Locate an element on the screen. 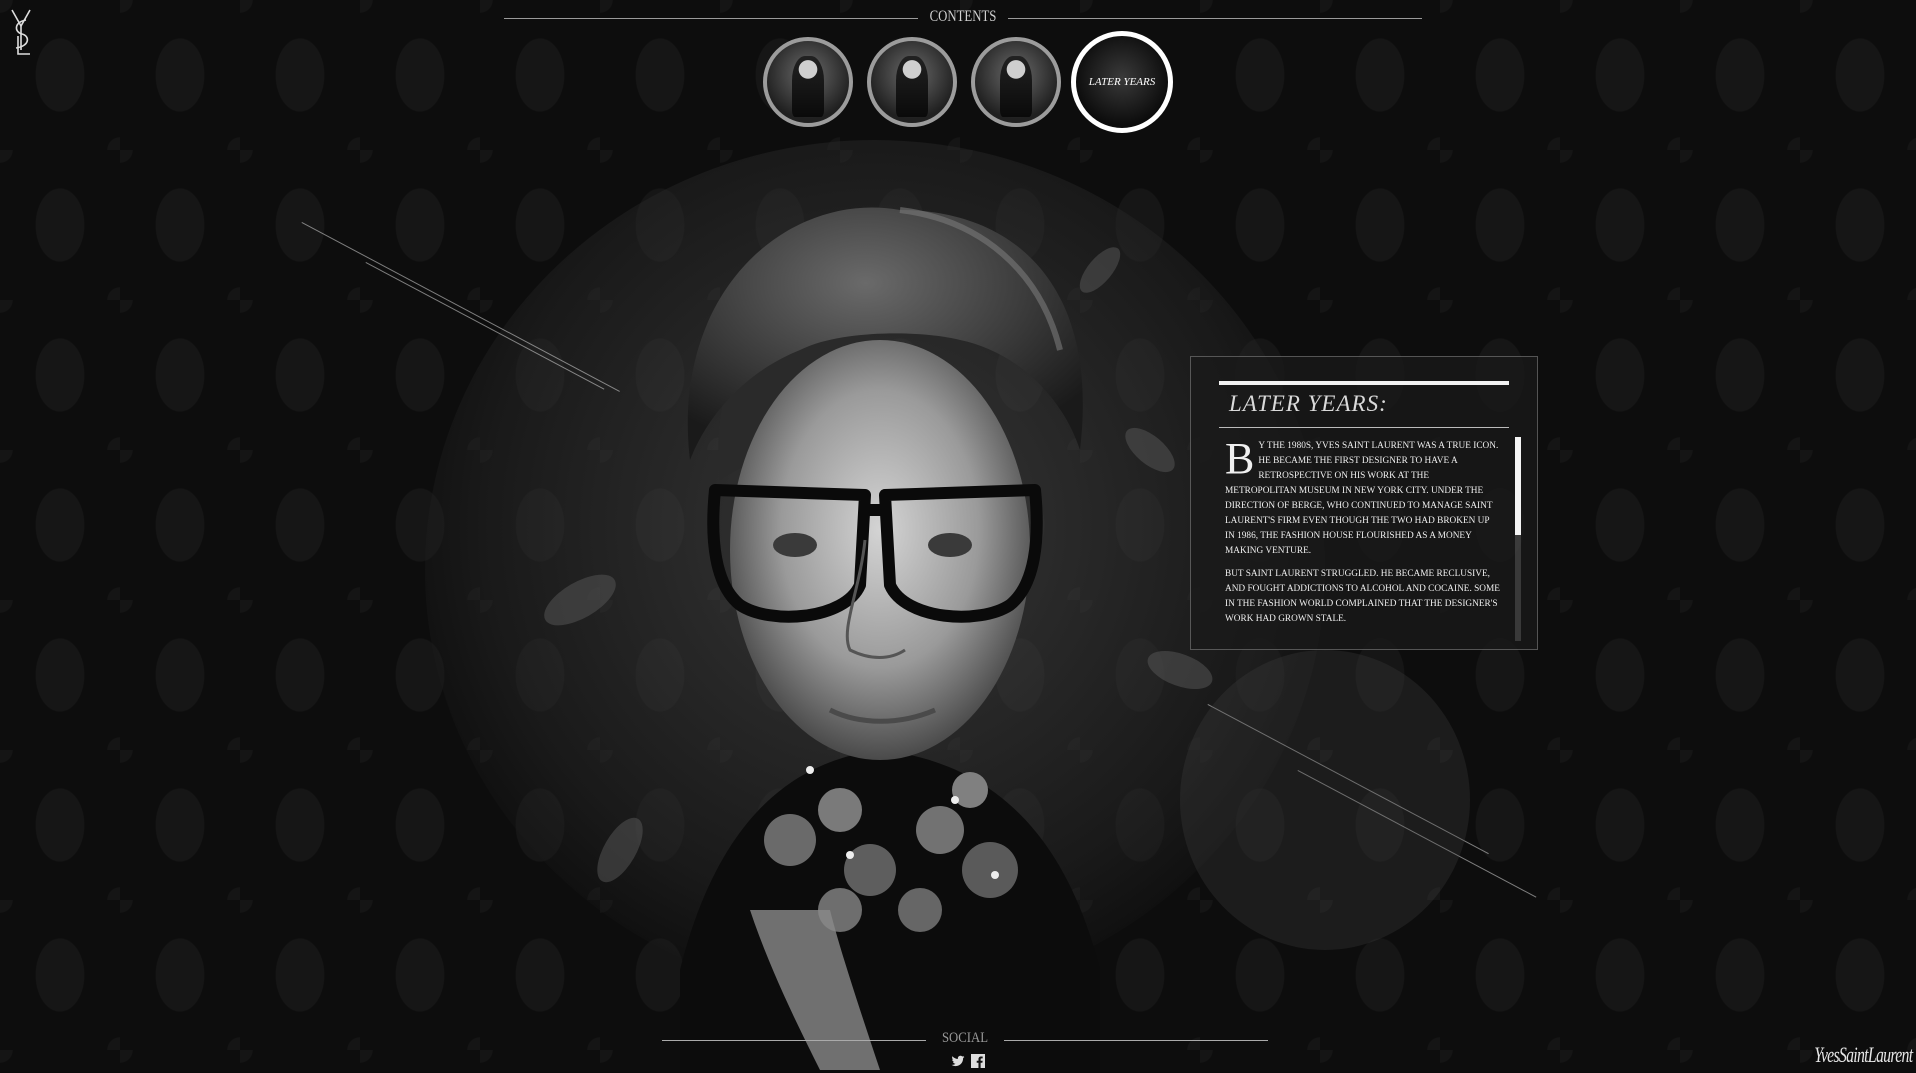 This screenshot has height=1073, width=1916. scrollbar-thumb is located at coordinates (1518, 486).